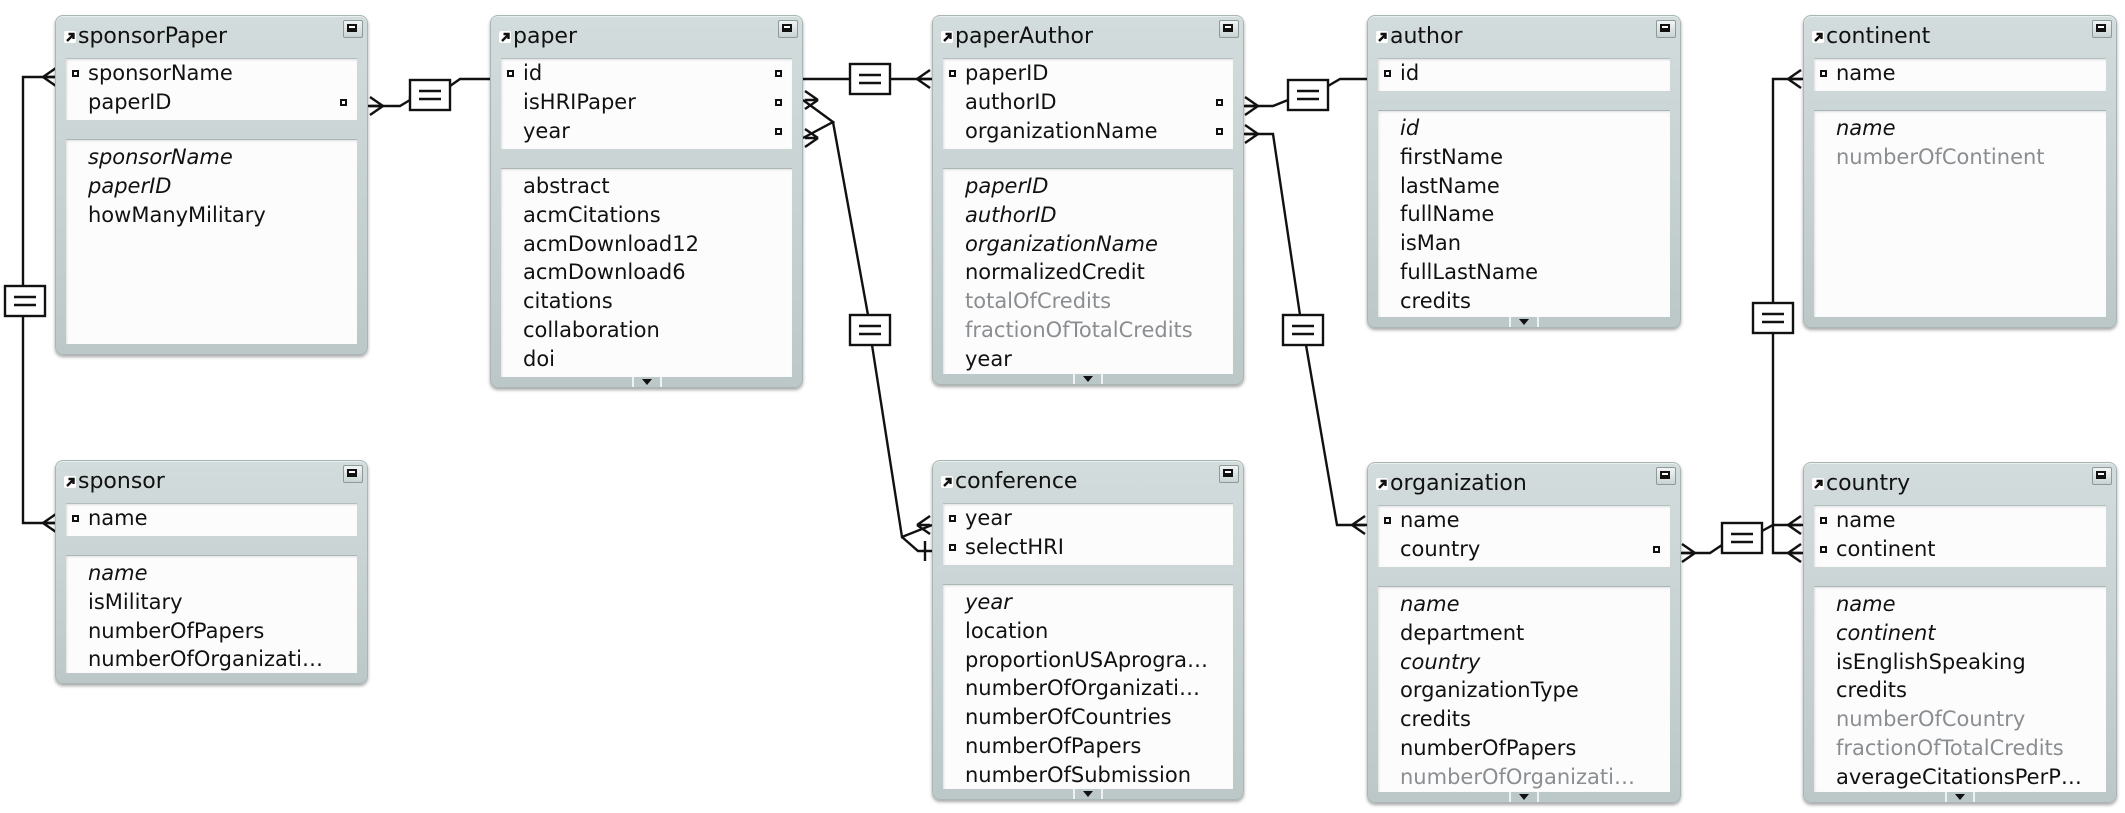 The image size is (2125, 813). What do you see at coordinates (211, 102) in the screenshot?
I see `key-field-paperID: paperID` at bounding box center [211, 102].